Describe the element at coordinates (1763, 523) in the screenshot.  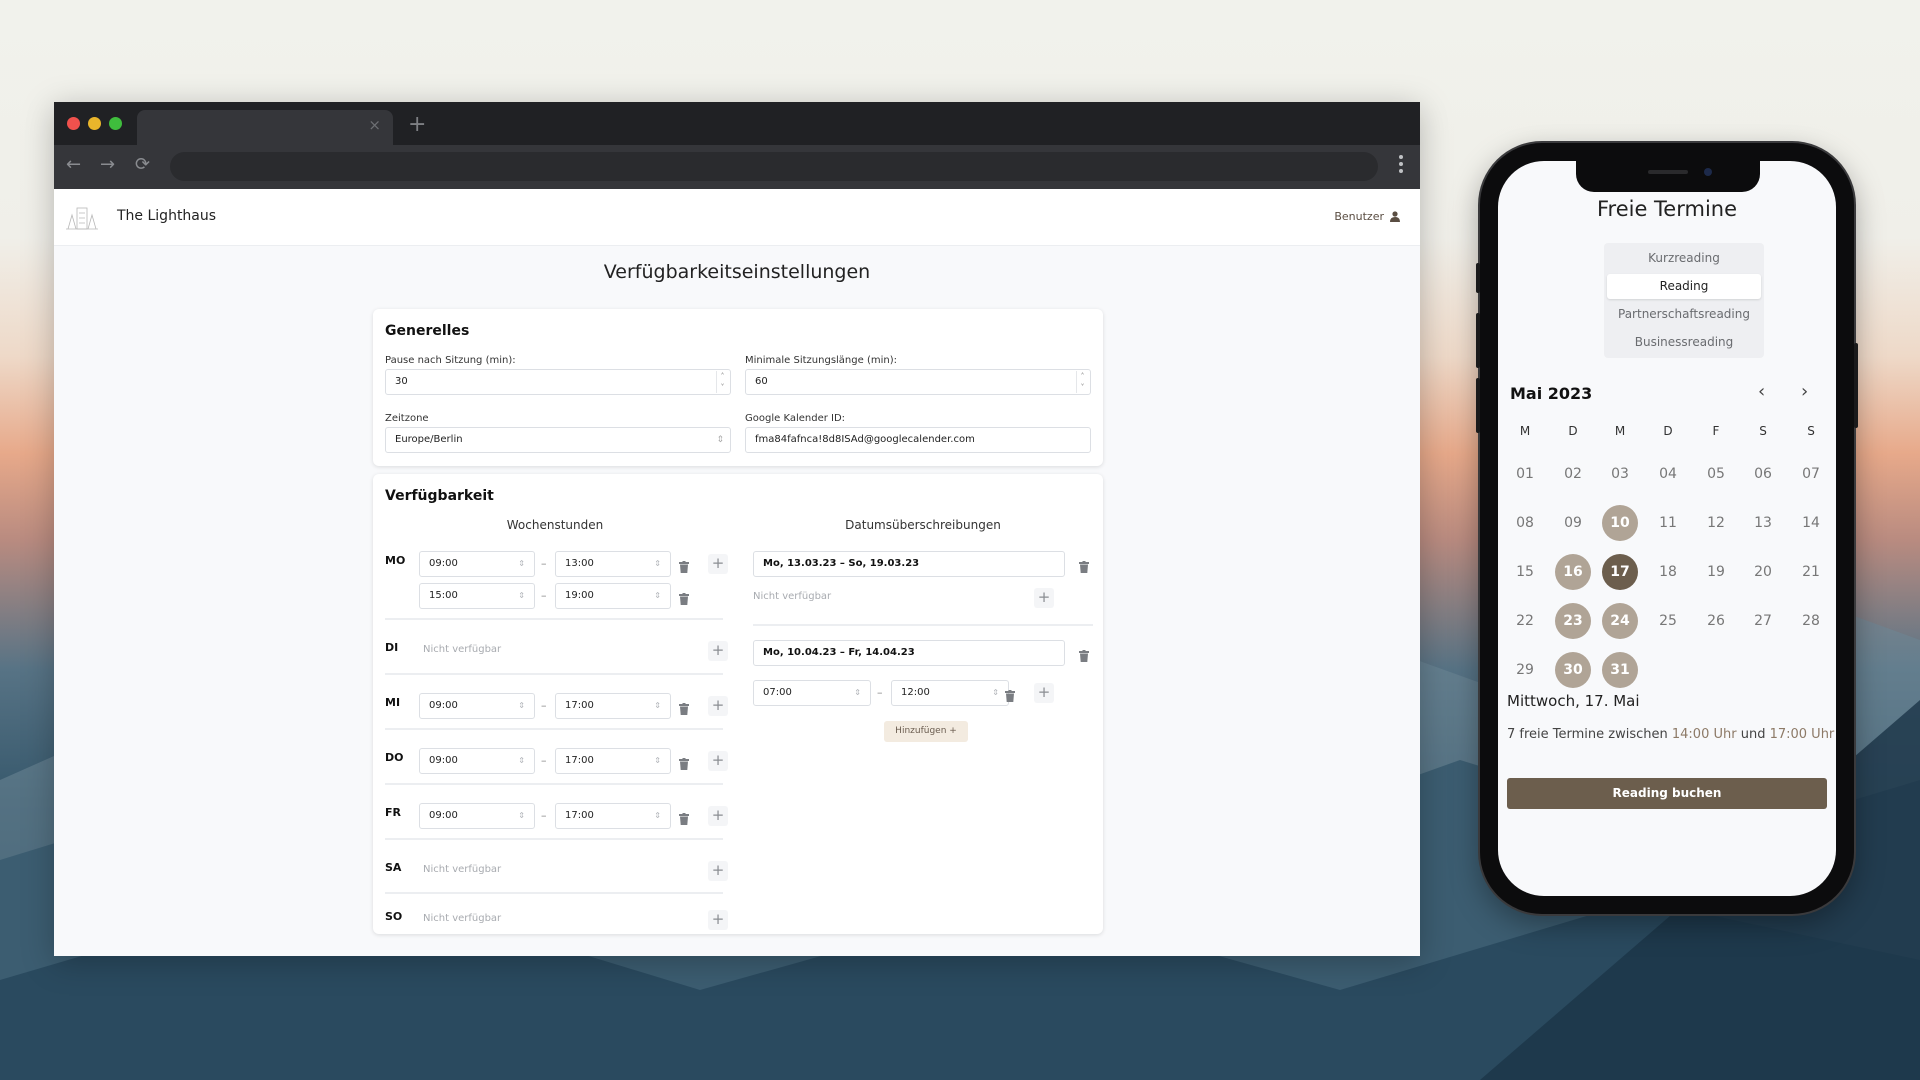
I see `calendar-day: 13` at that location.